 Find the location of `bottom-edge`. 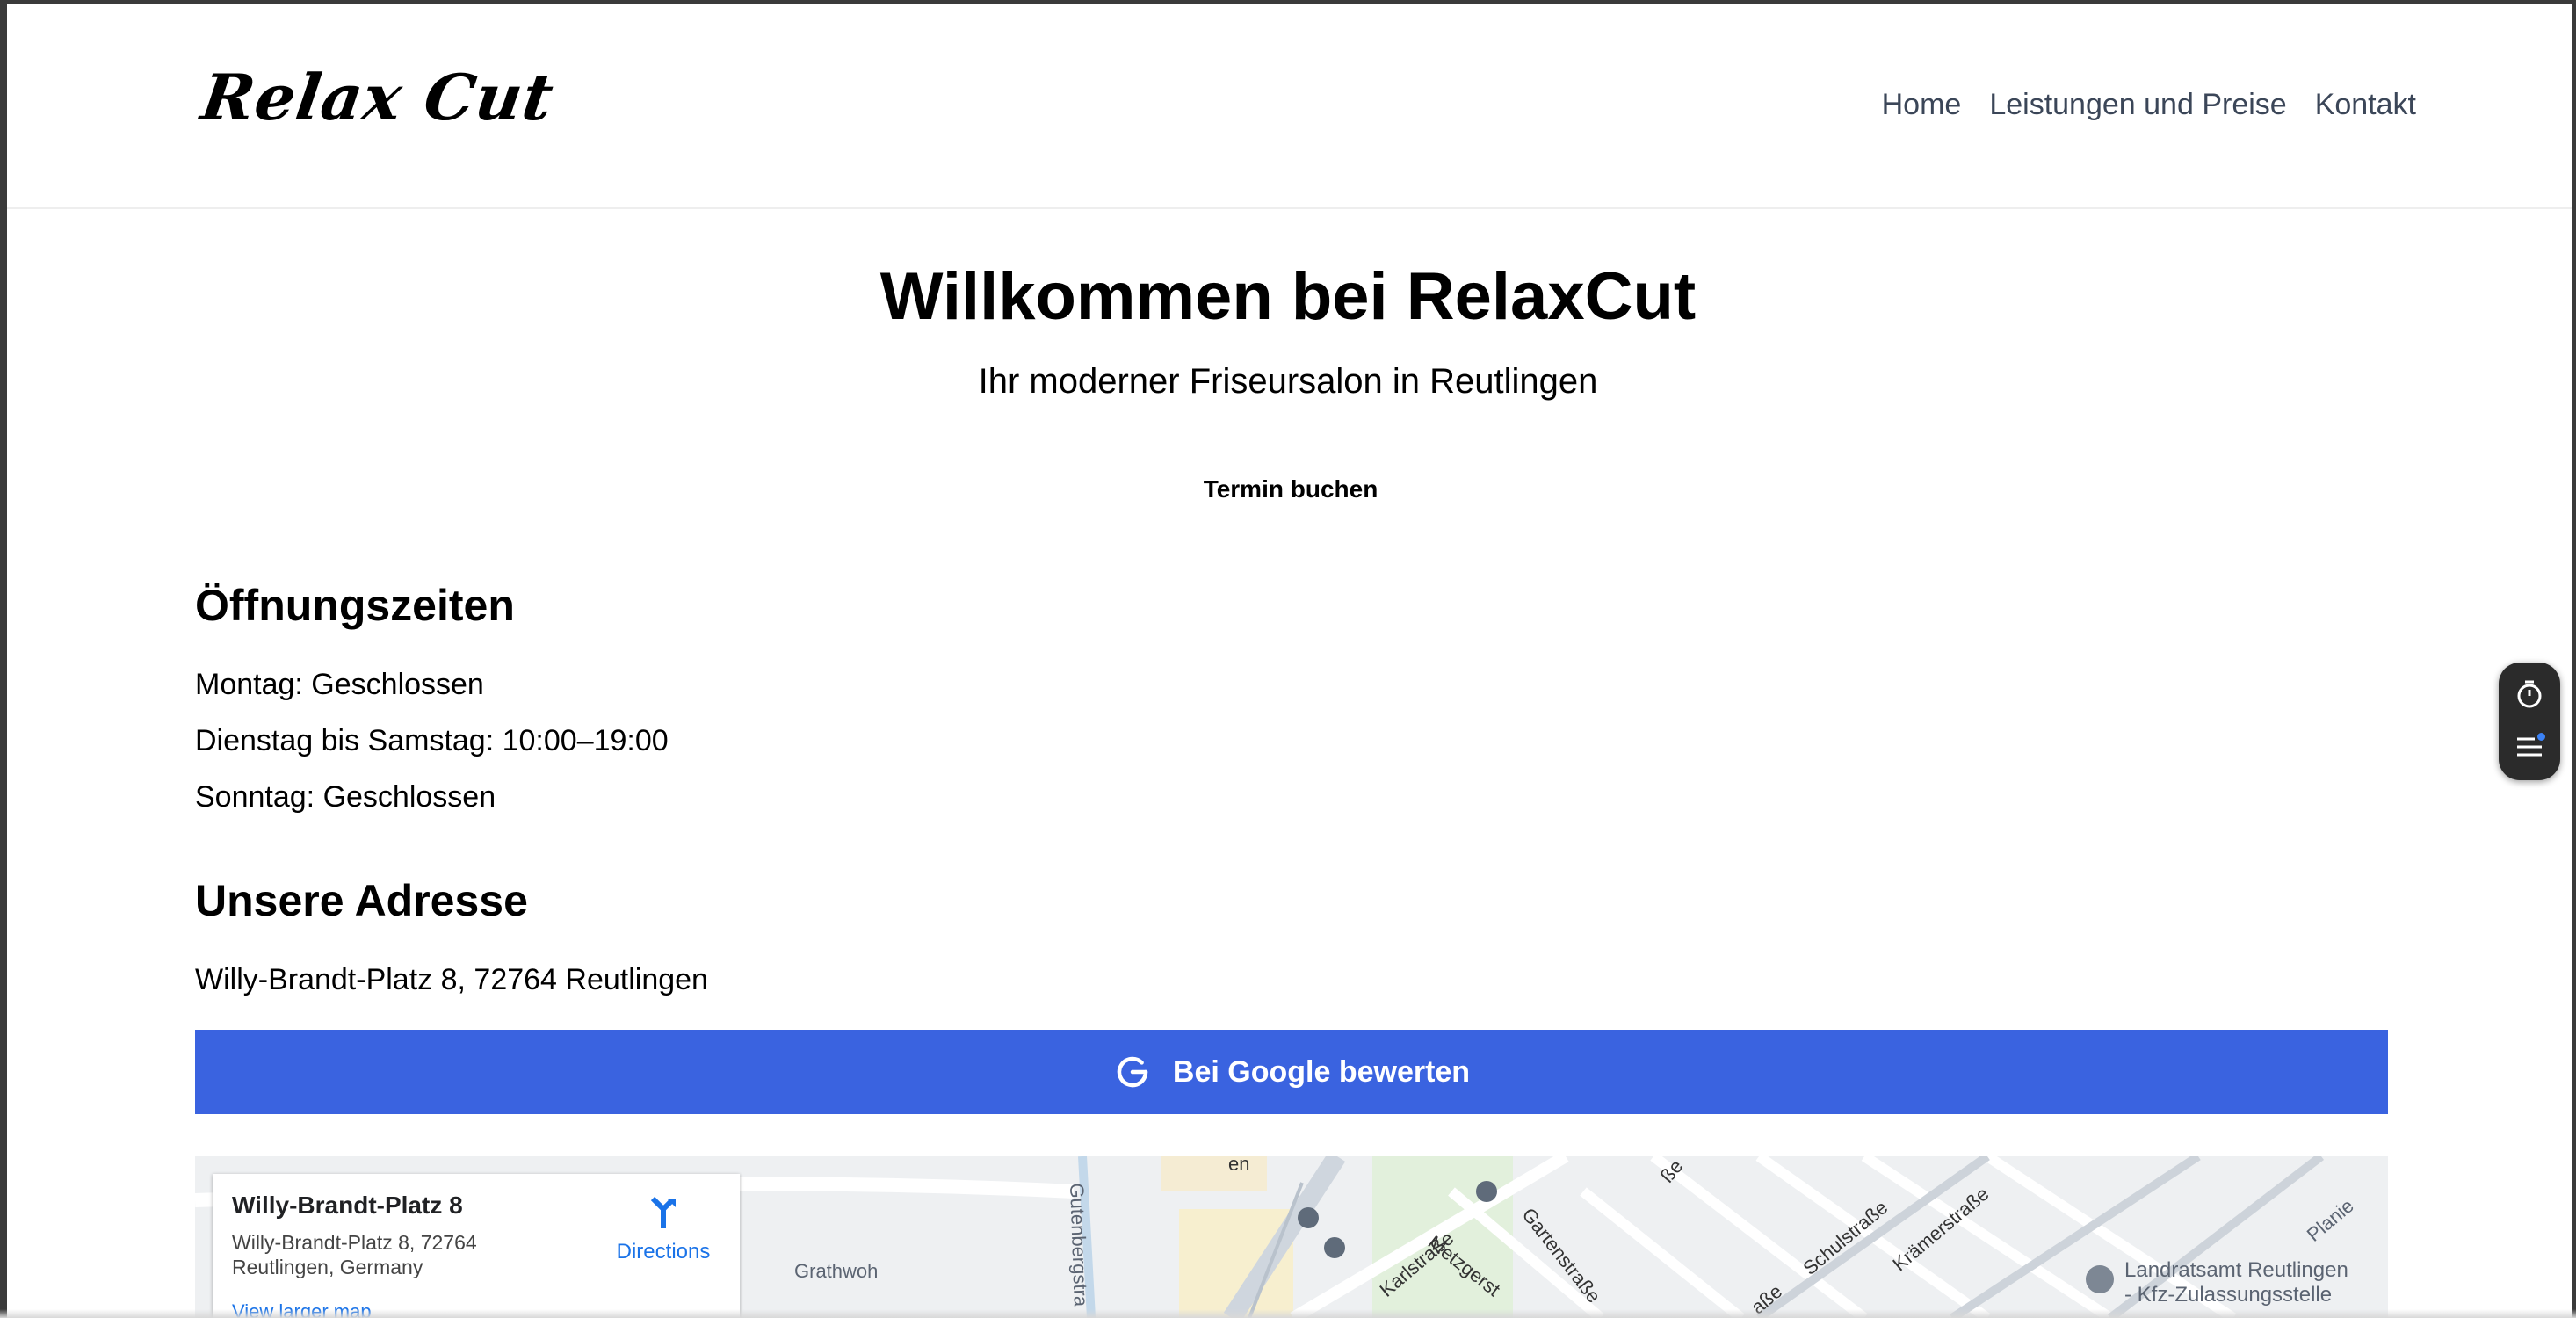

bottom-edge is located at coordinates (1288, 1314).